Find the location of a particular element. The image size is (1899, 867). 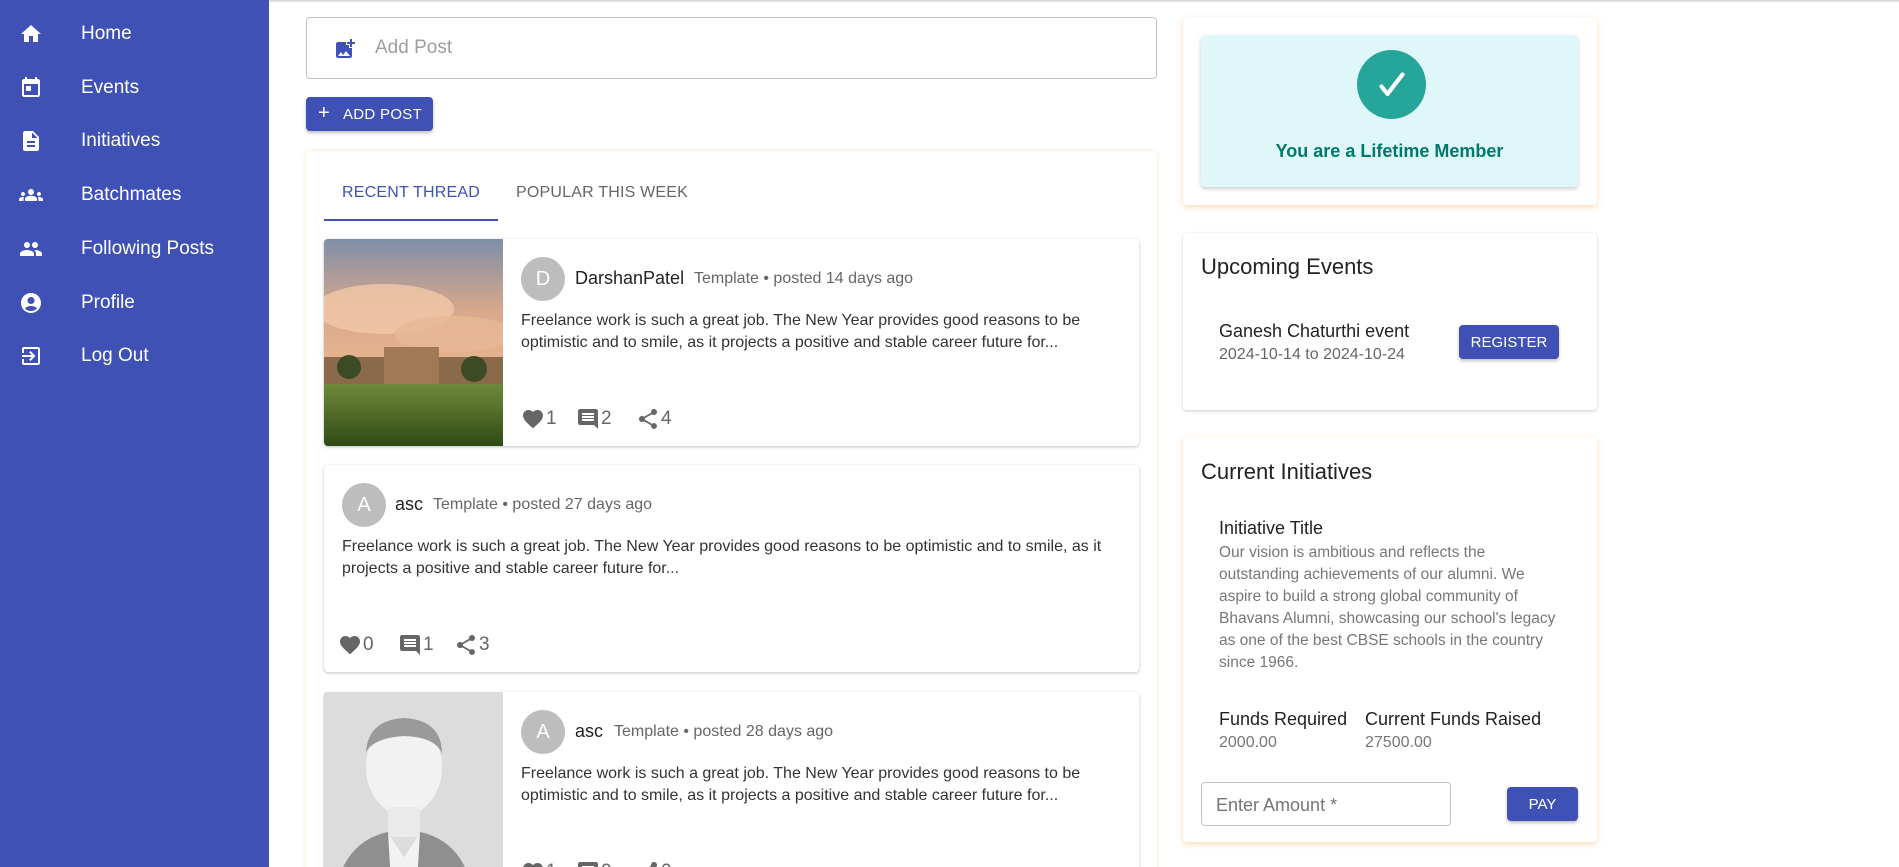

share-action: 0 is located at coordinates (654, 863).